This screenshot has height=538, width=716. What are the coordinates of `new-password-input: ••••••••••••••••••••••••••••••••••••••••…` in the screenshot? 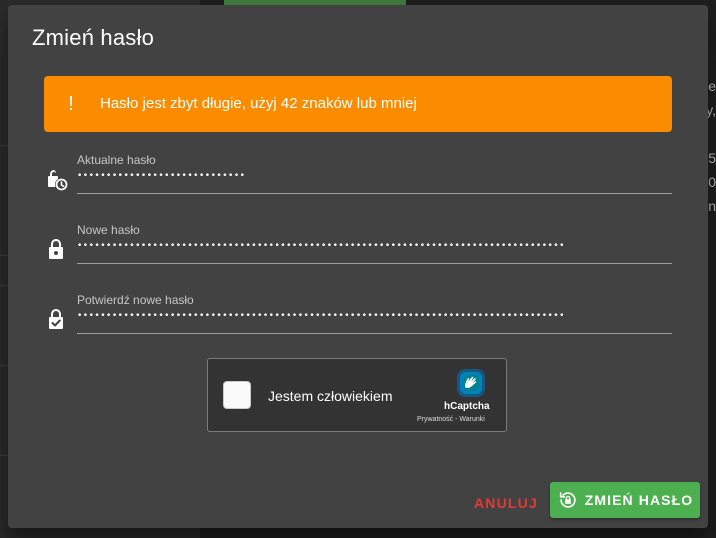 It's located at (374, 246).